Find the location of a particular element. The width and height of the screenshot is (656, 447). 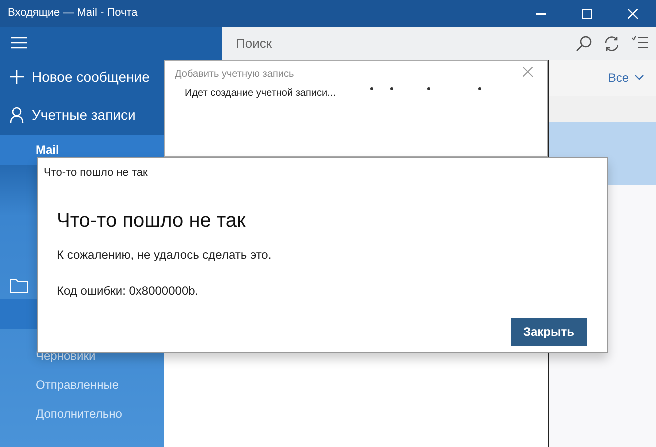

error-message: К сожалению, не удалось сделать это. is located at coordinates (164, 255).